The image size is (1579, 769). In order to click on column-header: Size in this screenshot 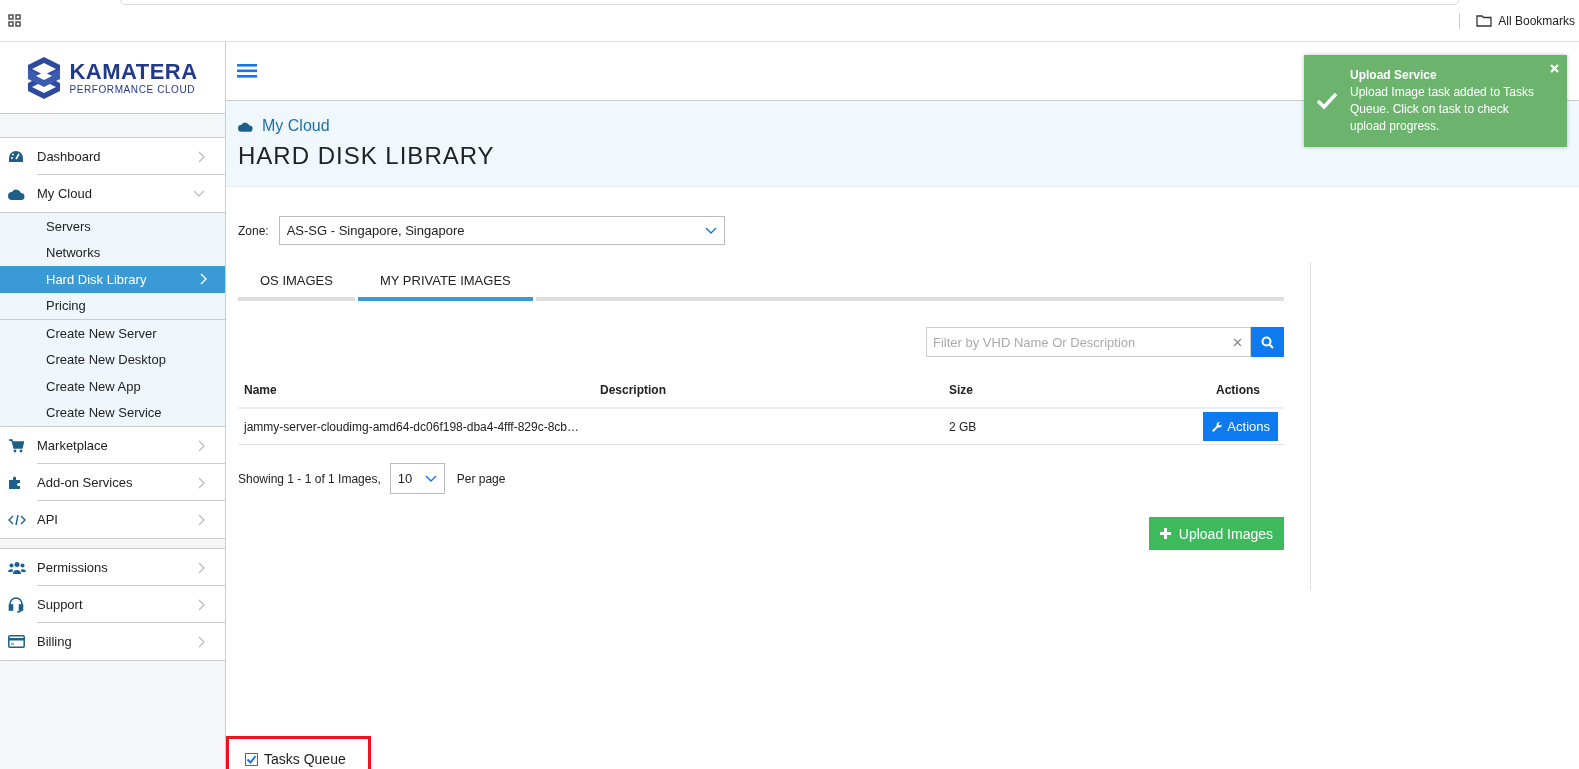, I will do `click(961, 389)`.